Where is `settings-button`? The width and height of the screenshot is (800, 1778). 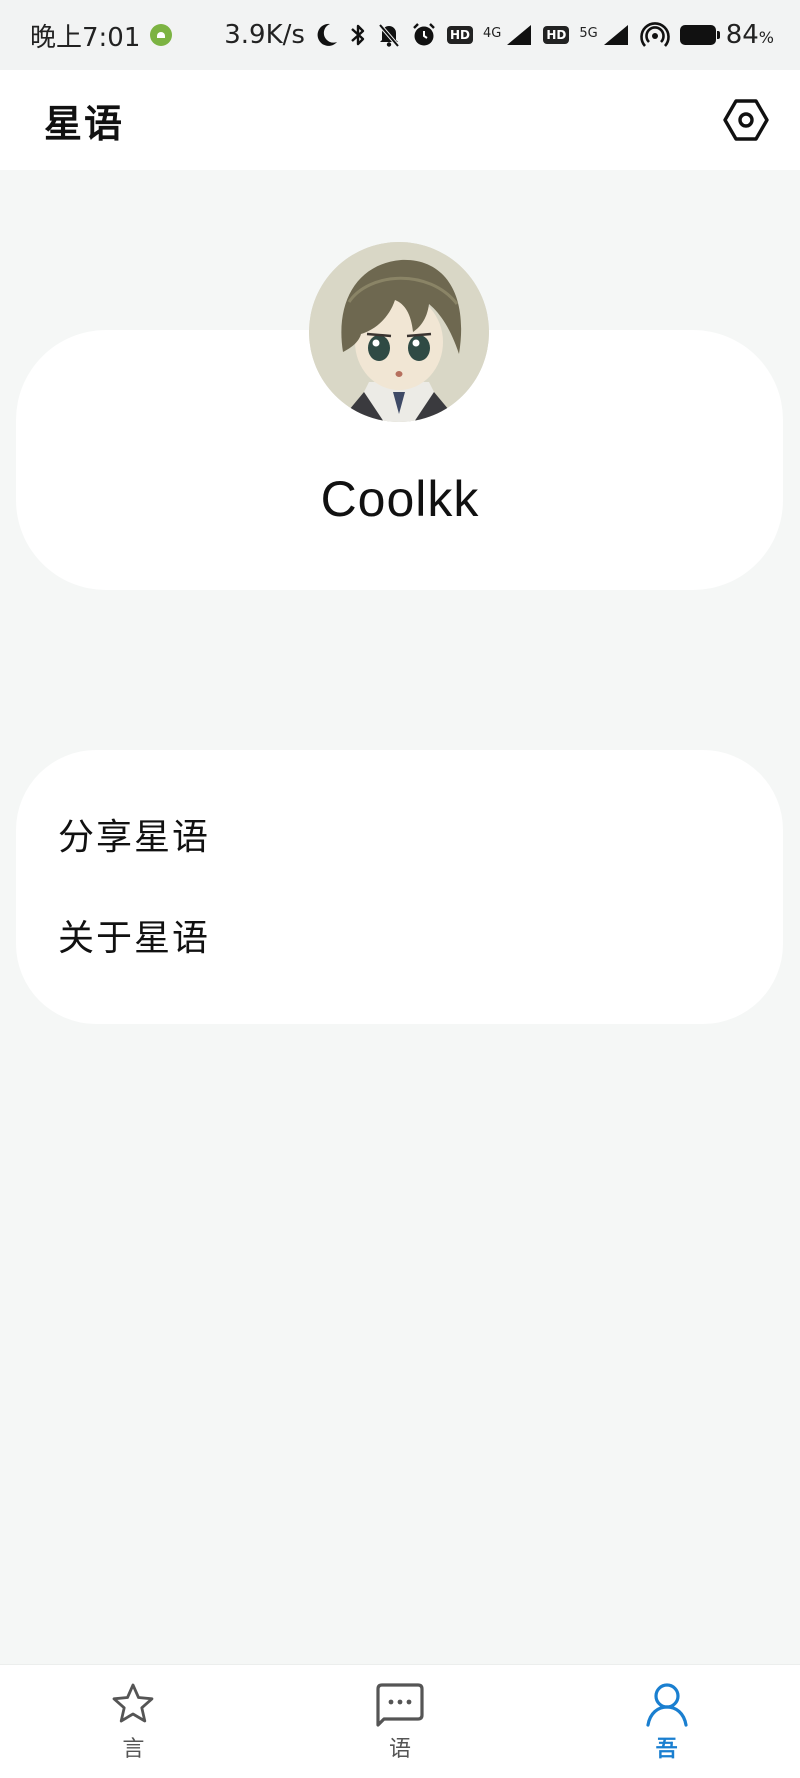 settings-button is located at coordinates (746, 120).